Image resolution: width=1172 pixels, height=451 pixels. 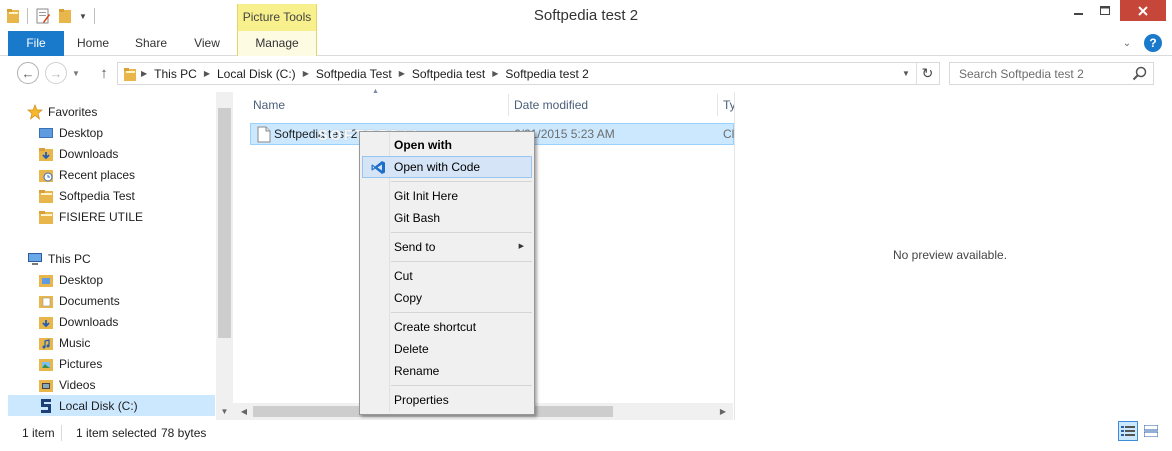 What do you see at coordinates (35, 258) in the screenshot?
I see `computer-icon` at bounding box center [35, 258].